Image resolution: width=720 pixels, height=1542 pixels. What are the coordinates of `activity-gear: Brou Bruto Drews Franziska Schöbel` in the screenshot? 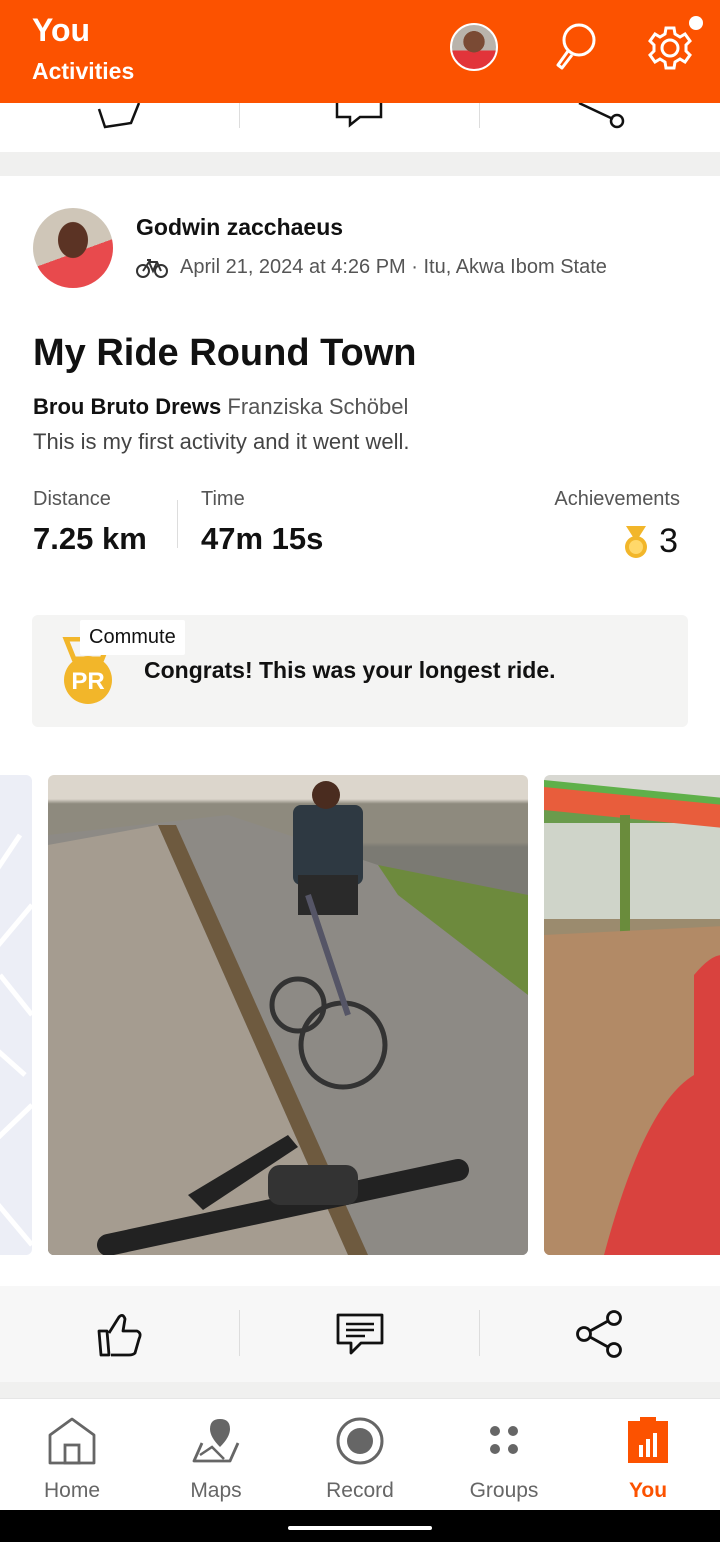 It's located at (220, 407).